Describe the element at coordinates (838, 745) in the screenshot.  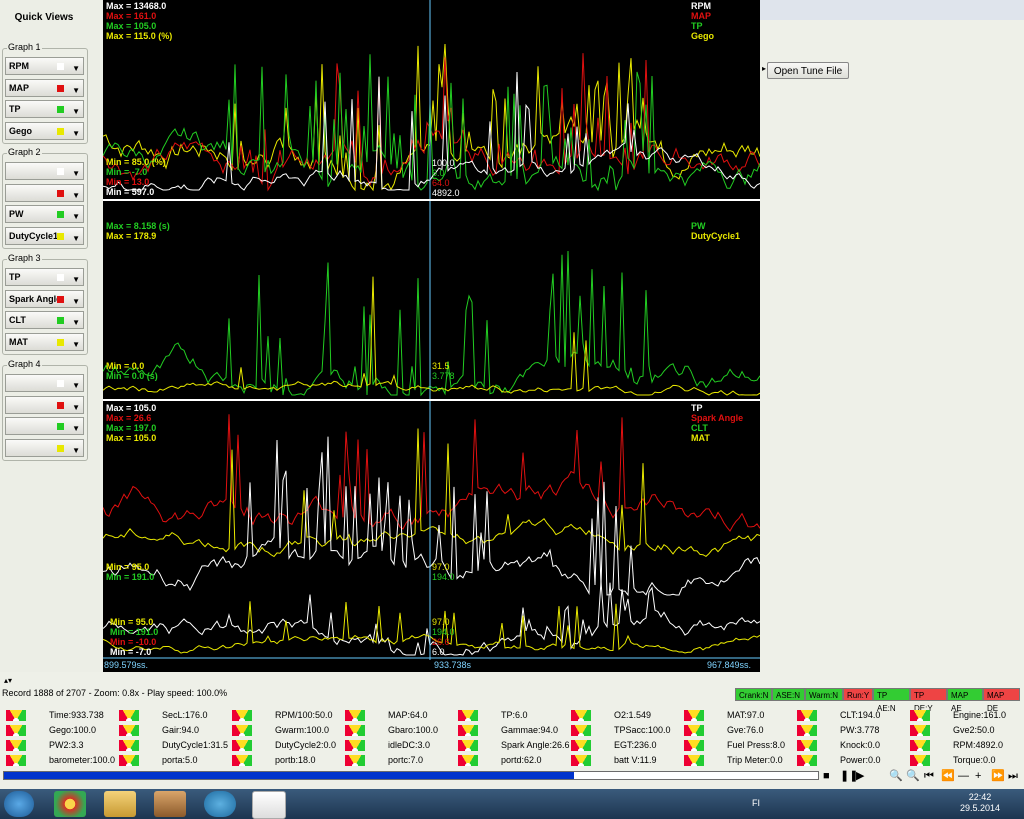
I see `gauge: Knock:0.0` at that location.